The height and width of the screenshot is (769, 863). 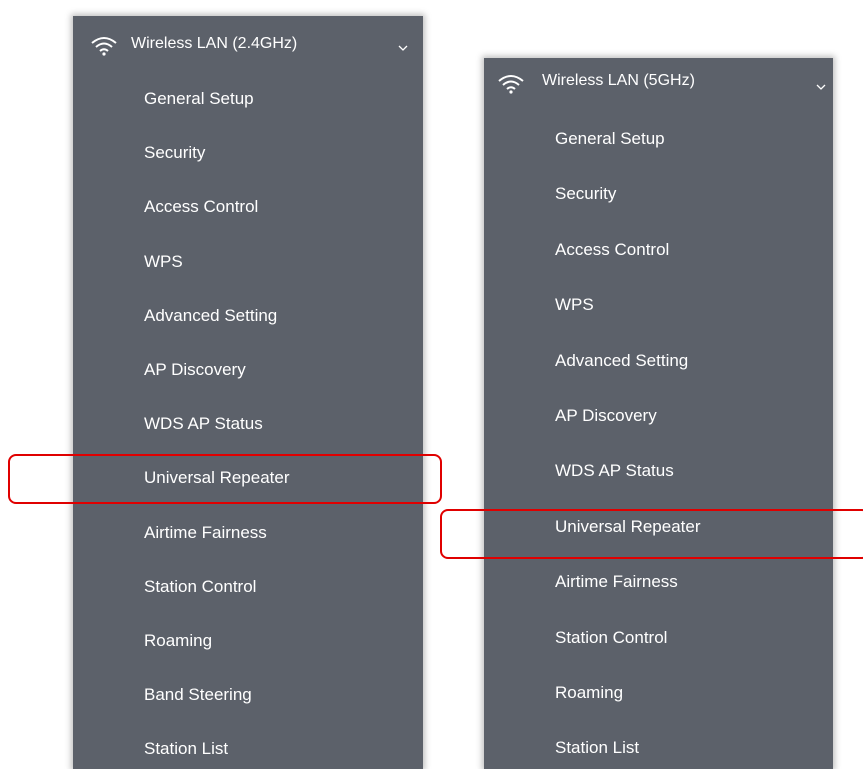 I want to click on menu-item: Band Steering, so click(x=248, y=695).